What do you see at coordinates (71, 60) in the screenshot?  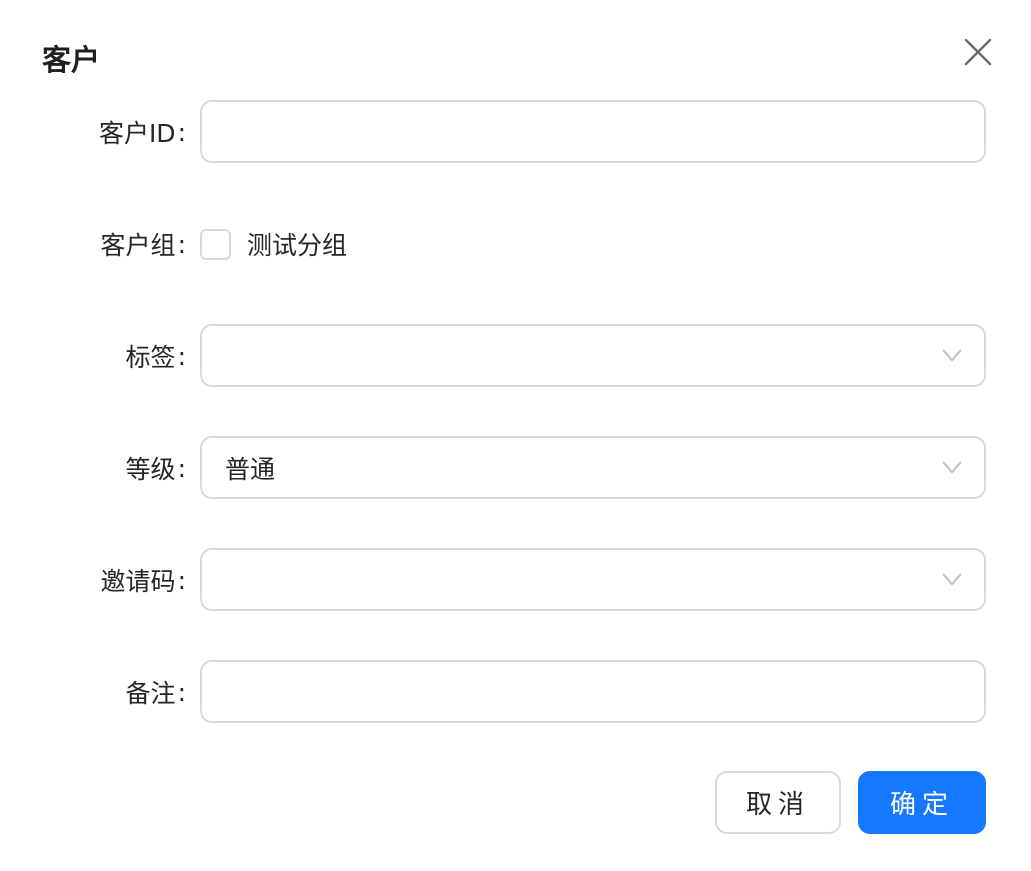 I see `dialog-title: 客户` at bounding box center [71, 60].